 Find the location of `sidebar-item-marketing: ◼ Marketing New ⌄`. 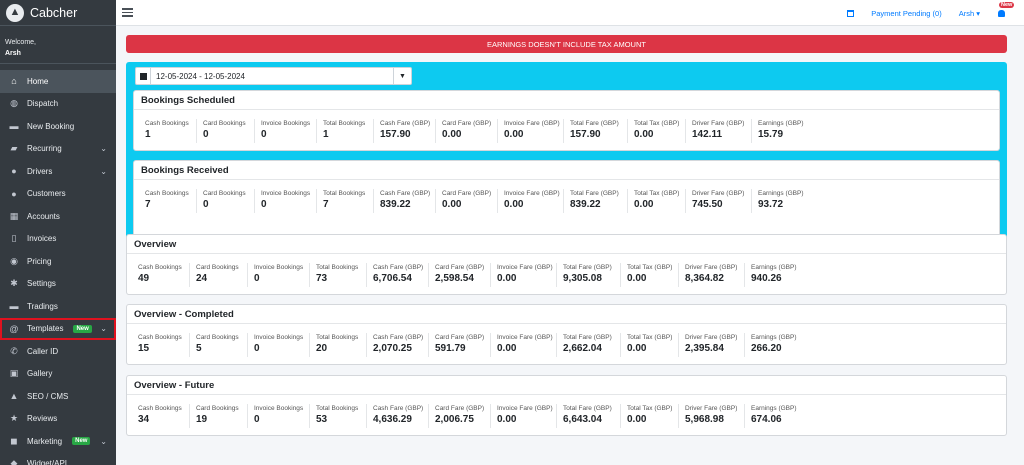

sidebar-item-marketing: ◼ Marketing New ⌄ is located at coordinates (58, 441).